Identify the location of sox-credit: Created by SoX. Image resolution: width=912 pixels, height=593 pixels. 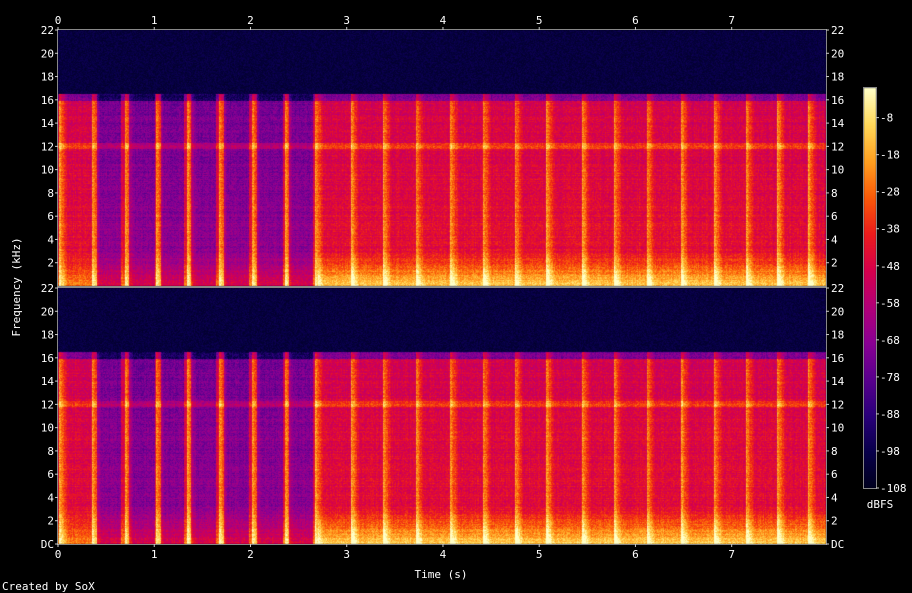
(48, 586).